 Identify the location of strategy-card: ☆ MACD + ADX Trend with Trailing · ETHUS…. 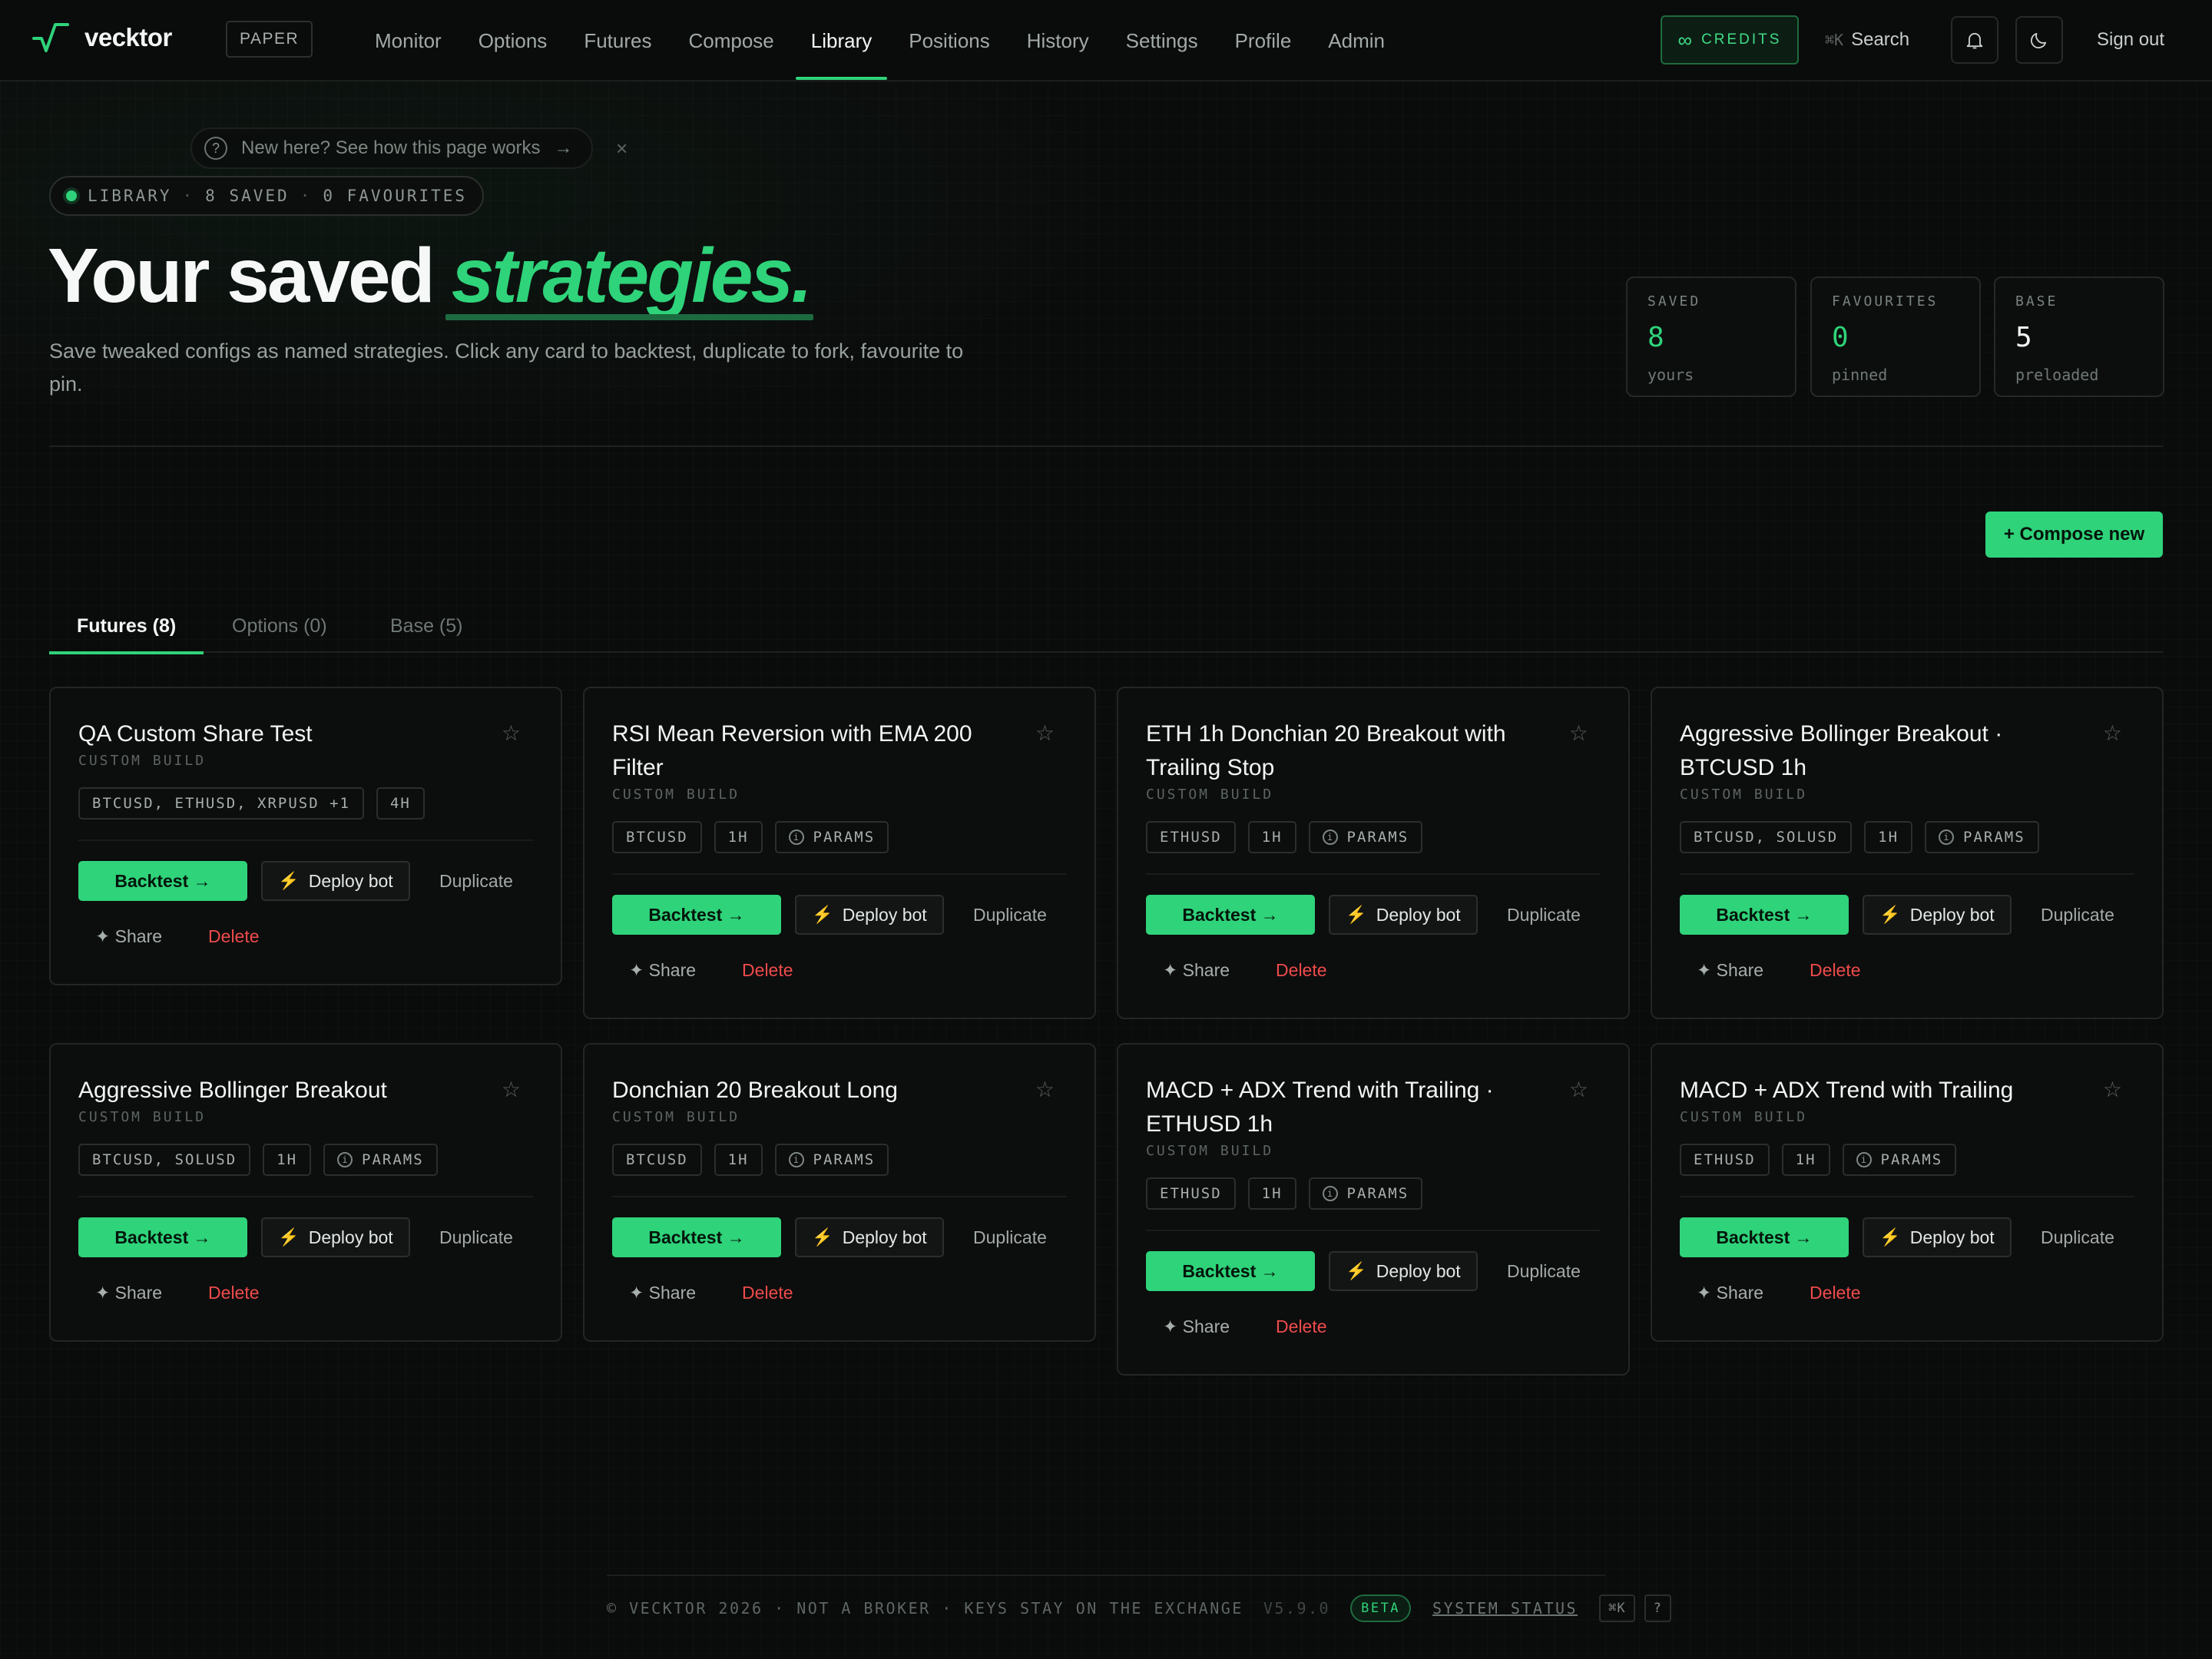
(1373, 1209).